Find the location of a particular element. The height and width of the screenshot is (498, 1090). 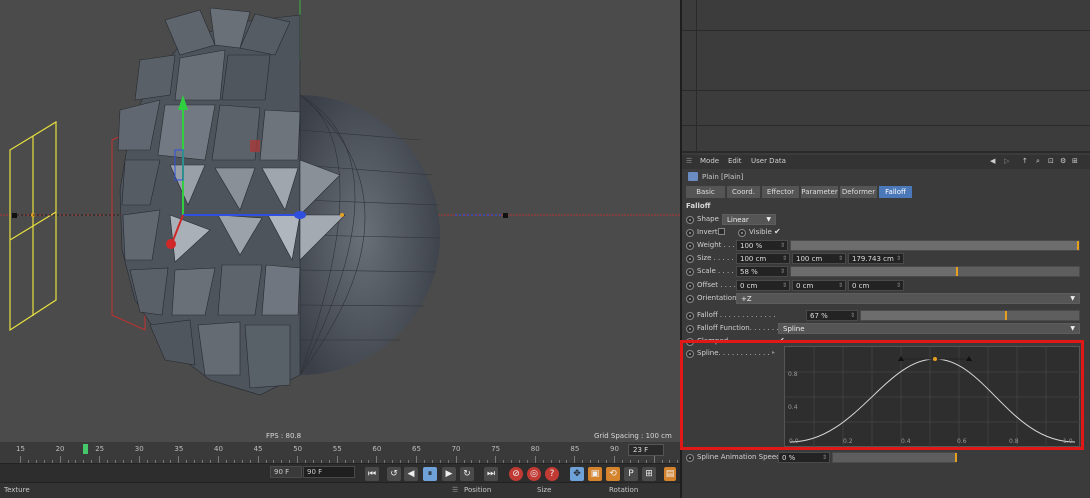

tab-coord: Coord. is located at coordinates (744, 192).